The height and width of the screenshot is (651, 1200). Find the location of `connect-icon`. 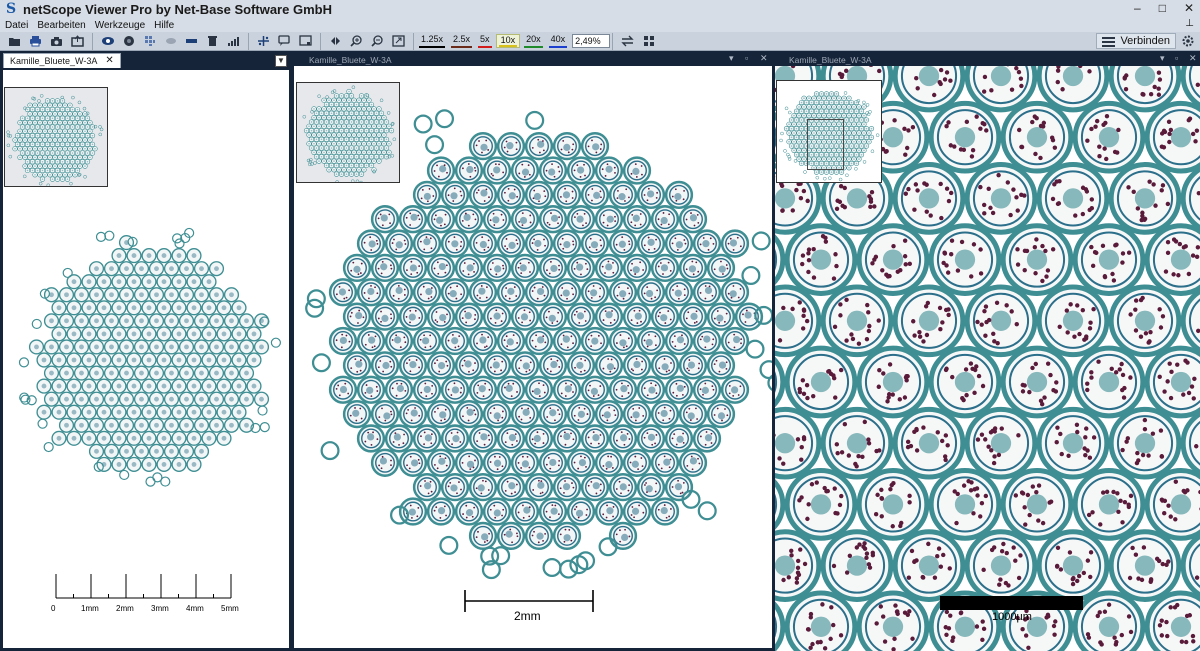

connect-icon is located at coordinates (1109, 41).